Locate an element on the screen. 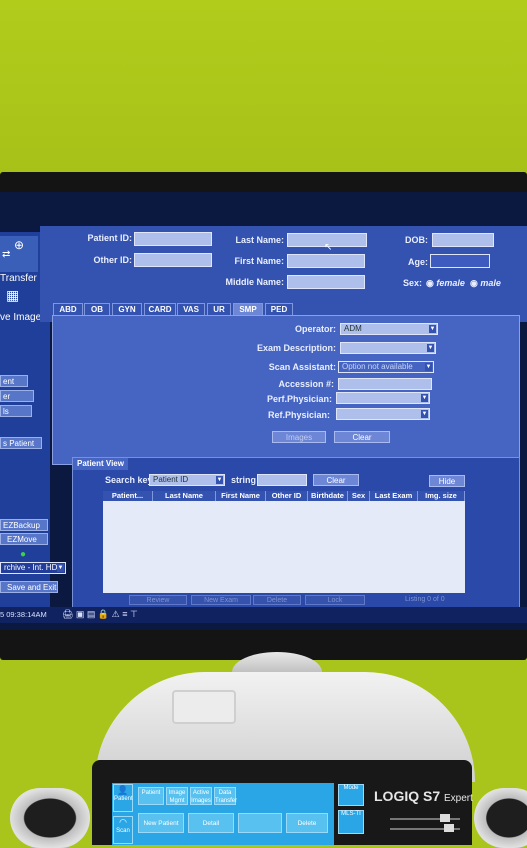  scan-assistant-label: Scan Assistant: is located at coordinates (302, 367).